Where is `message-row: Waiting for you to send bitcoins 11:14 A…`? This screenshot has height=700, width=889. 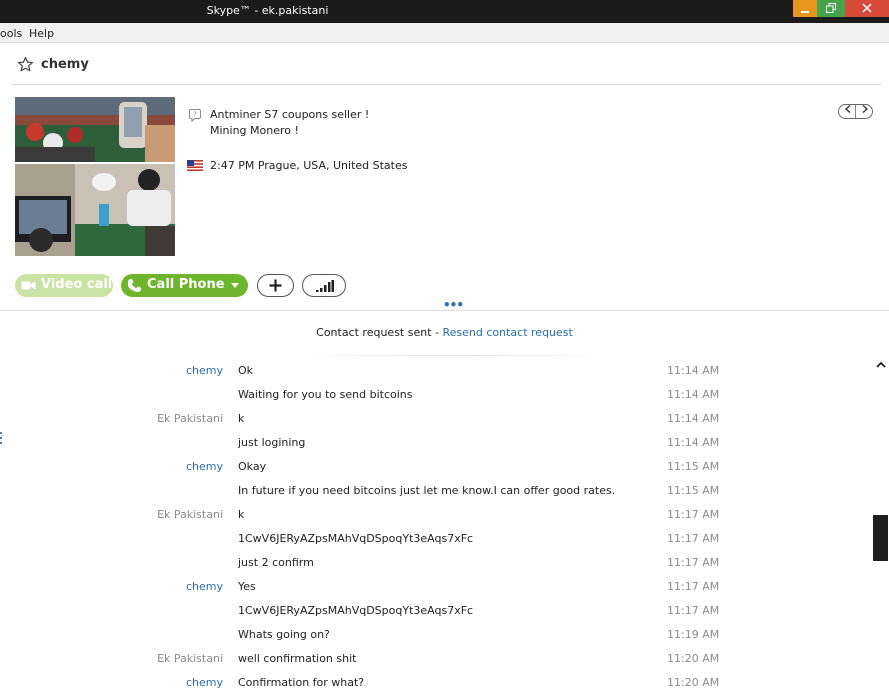
message-row: Waiting for you to send bitcoins 11:14 A… is located at coordinates (430, 400).